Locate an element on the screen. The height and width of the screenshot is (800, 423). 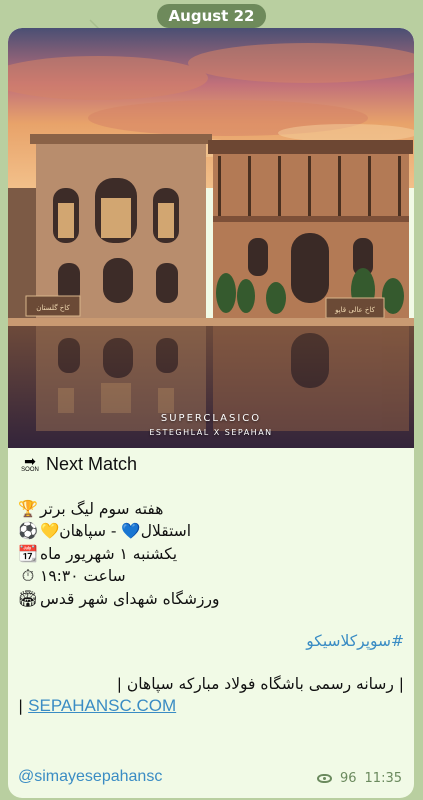
stadium-icon: 🏟 is located at coordinates (27, 598).